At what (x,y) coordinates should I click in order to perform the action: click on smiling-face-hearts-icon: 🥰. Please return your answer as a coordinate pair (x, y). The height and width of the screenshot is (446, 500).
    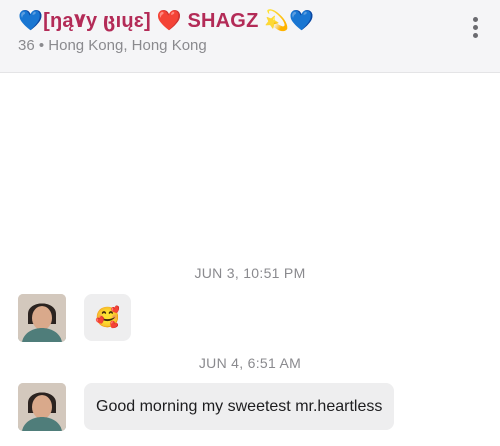
    Looking at the image, I should click on (107, 318).